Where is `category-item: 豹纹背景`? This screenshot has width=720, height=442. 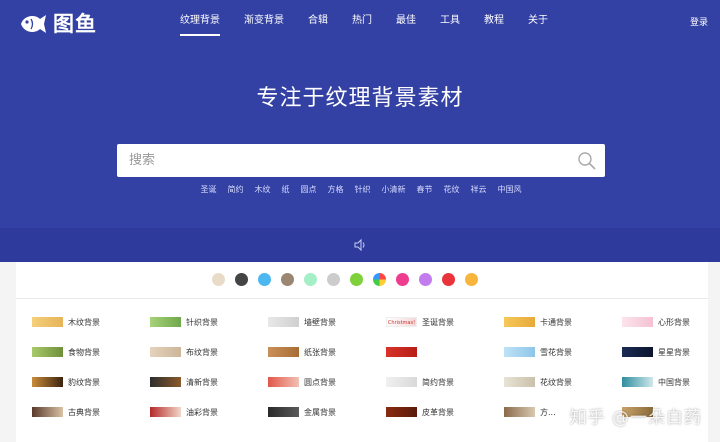 category-item: 豹纹背景 is located at coordinates (91, 382).